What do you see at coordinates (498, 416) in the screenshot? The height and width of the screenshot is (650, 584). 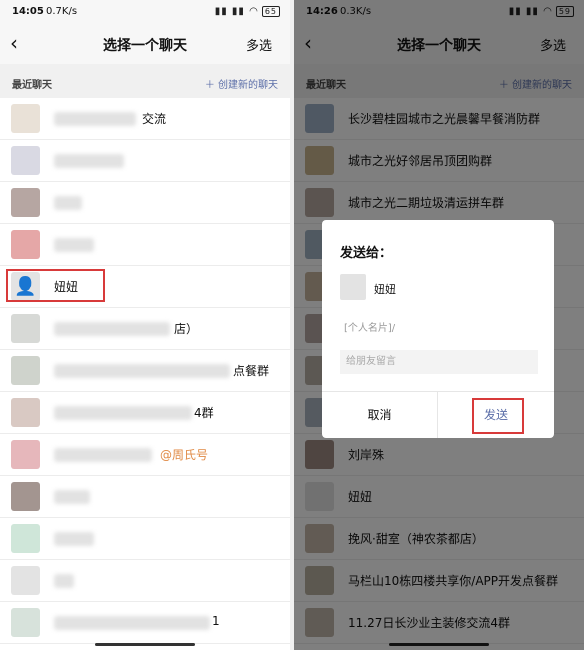 I see `send-highlight-box` at bounding box center [498, 416].